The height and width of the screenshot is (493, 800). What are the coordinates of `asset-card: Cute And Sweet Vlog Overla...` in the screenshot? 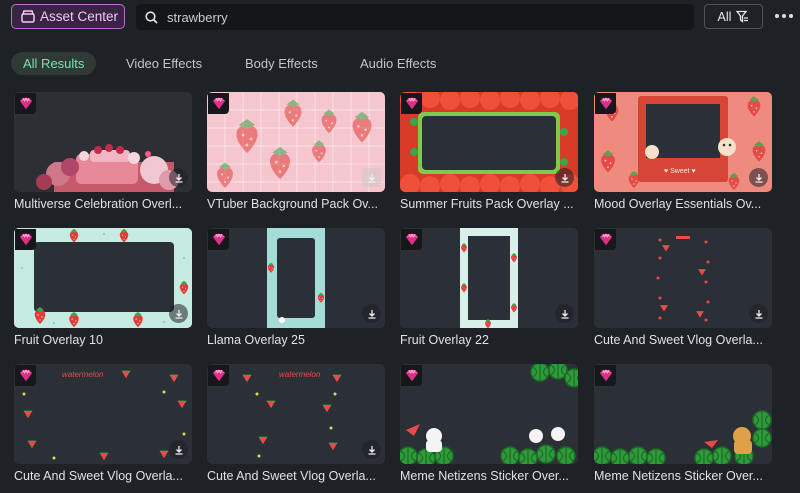 It's located at (683, 291).